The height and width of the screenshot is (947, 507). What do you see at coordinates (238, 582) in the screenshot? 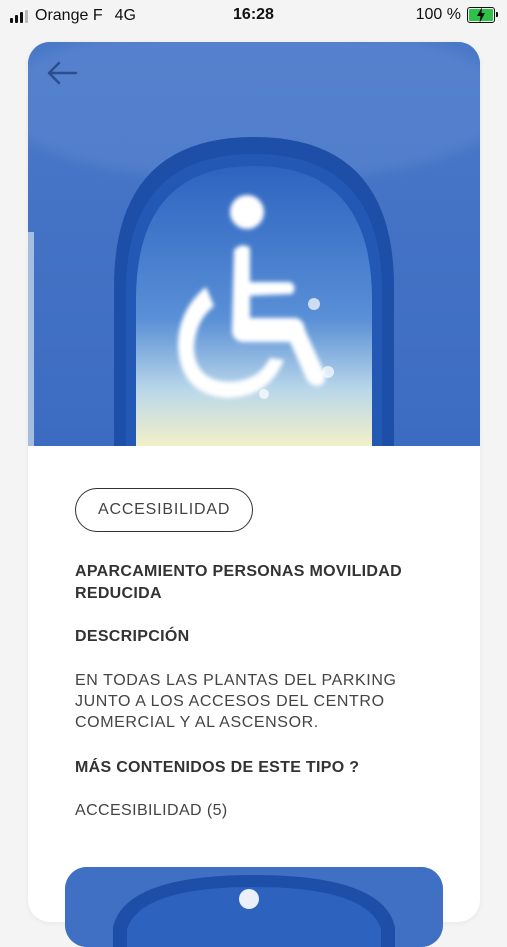
I see `page-title: APARCAMIENTO PERSONAS MOVILIDAD REDUCIDA` at bounding box center [238, 582].